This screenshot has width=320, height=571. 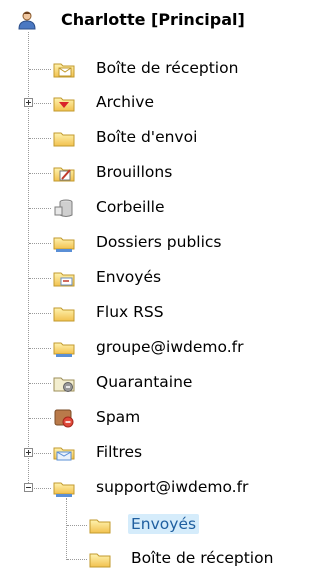 I want to click on user-icon, so click(x=27, y=20).